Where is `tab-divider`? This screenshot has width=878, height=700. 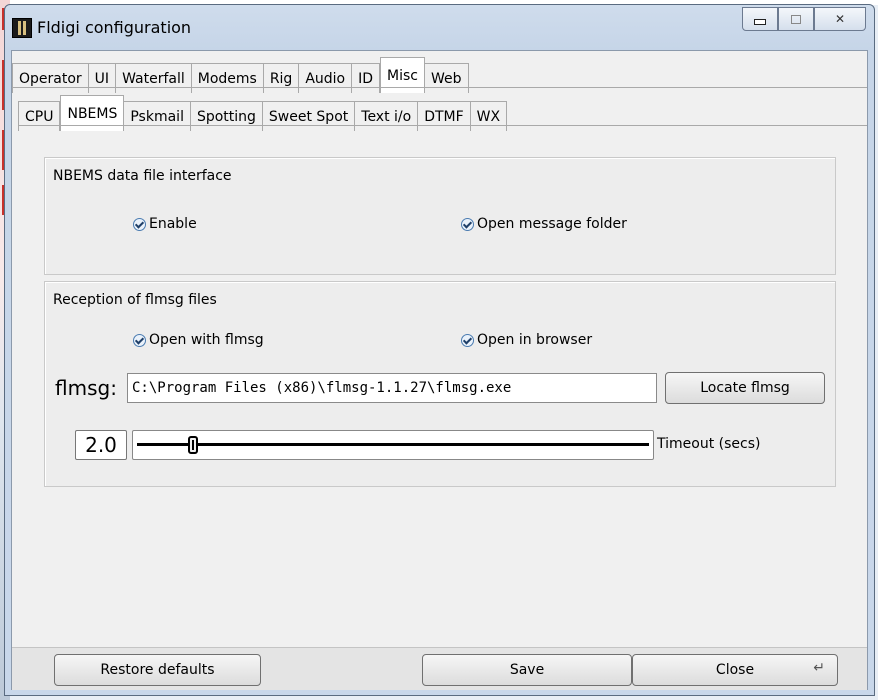
tab-divider is located at coordinates (439, 87).